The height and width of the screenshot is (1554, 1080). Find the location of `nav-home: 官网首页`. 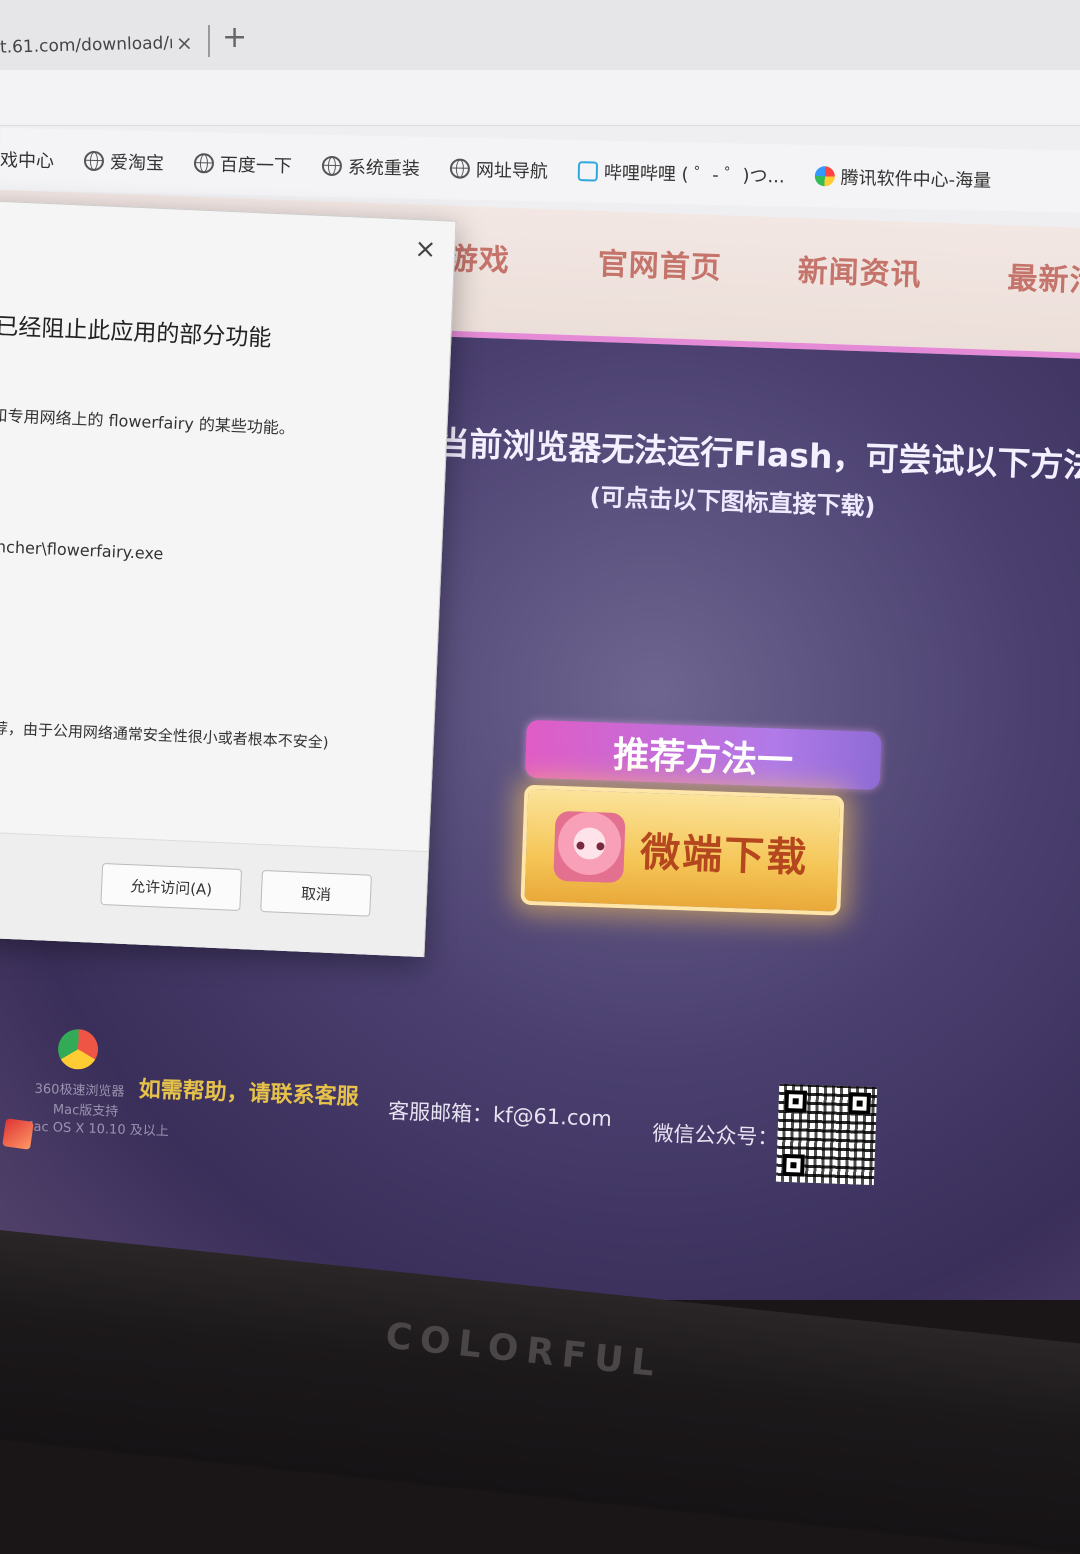

nav-home: 官网首页 is located at coordinates (659, 263).